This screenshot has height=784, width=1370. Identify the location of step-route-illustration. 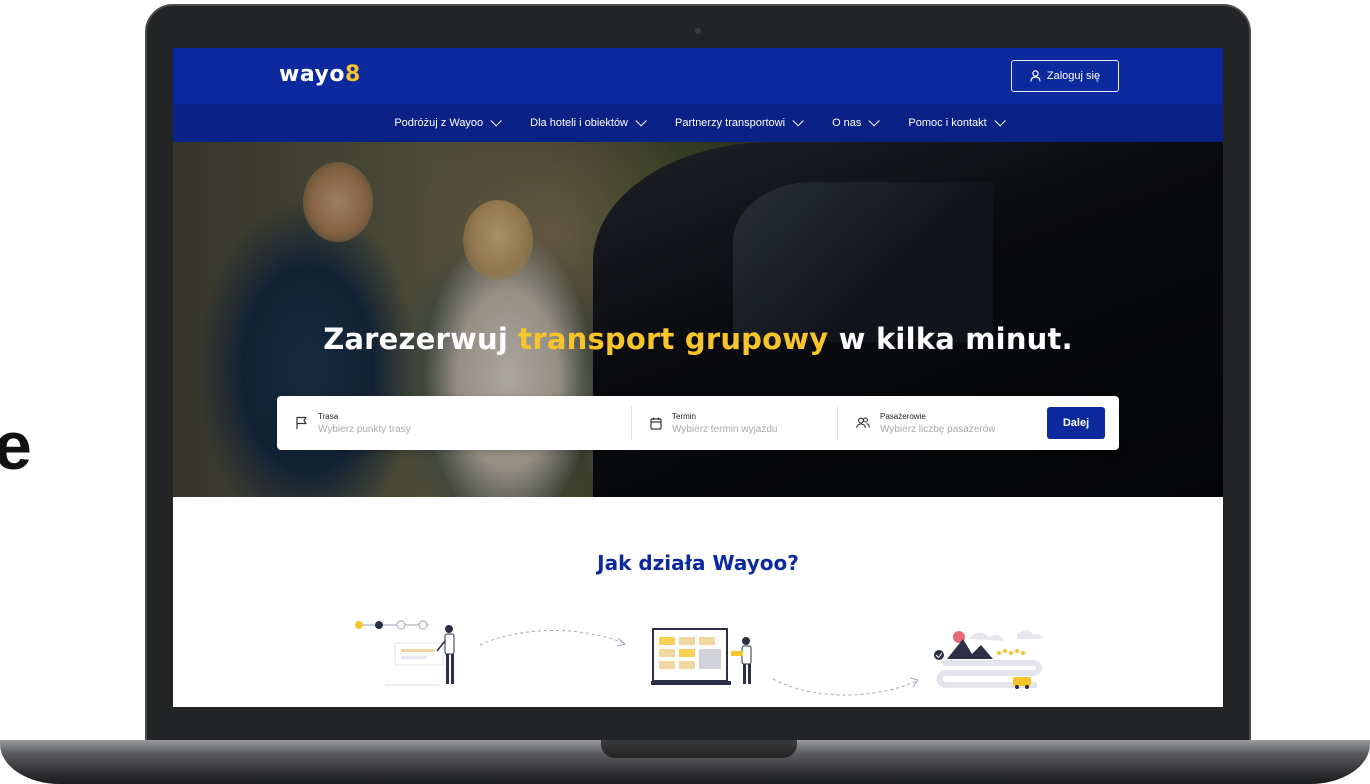
(405, 653).